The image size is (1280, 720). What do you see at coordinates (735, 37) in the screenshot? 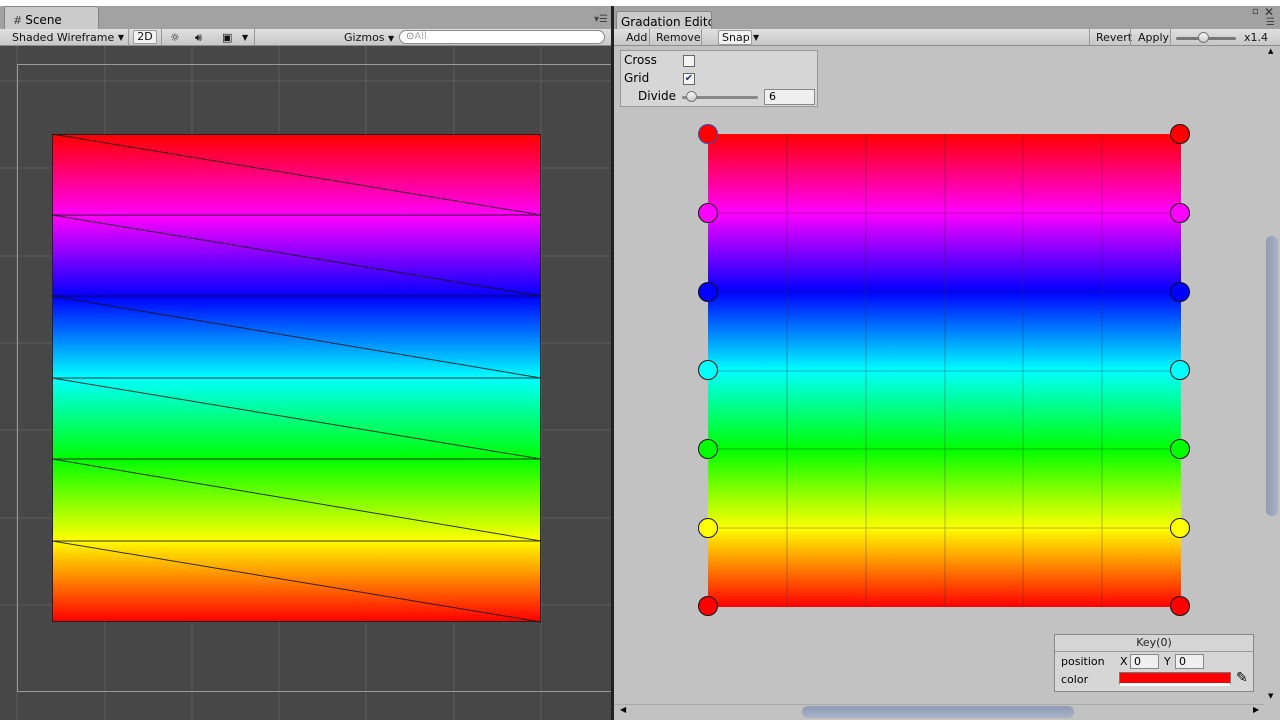
I see `snap-toggle-button: Snap` at bounding box center [735, 37].